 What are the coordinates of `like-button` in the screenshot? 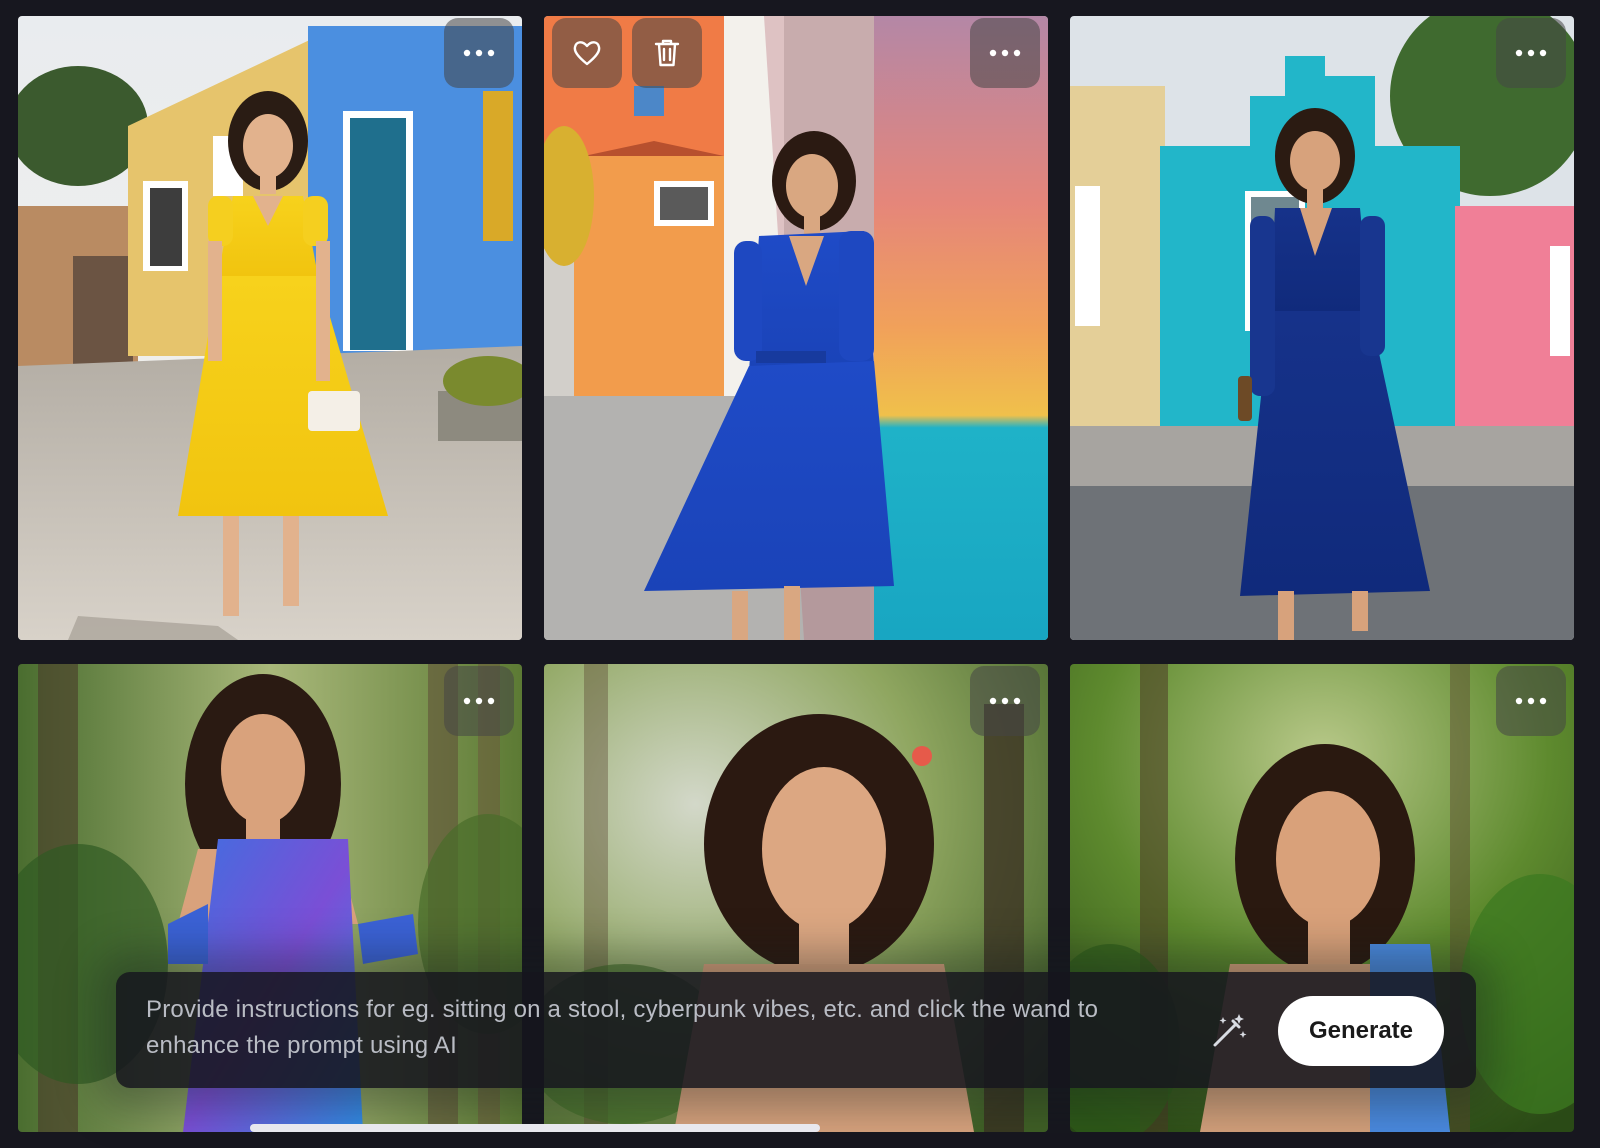 It's located at (587, 53).